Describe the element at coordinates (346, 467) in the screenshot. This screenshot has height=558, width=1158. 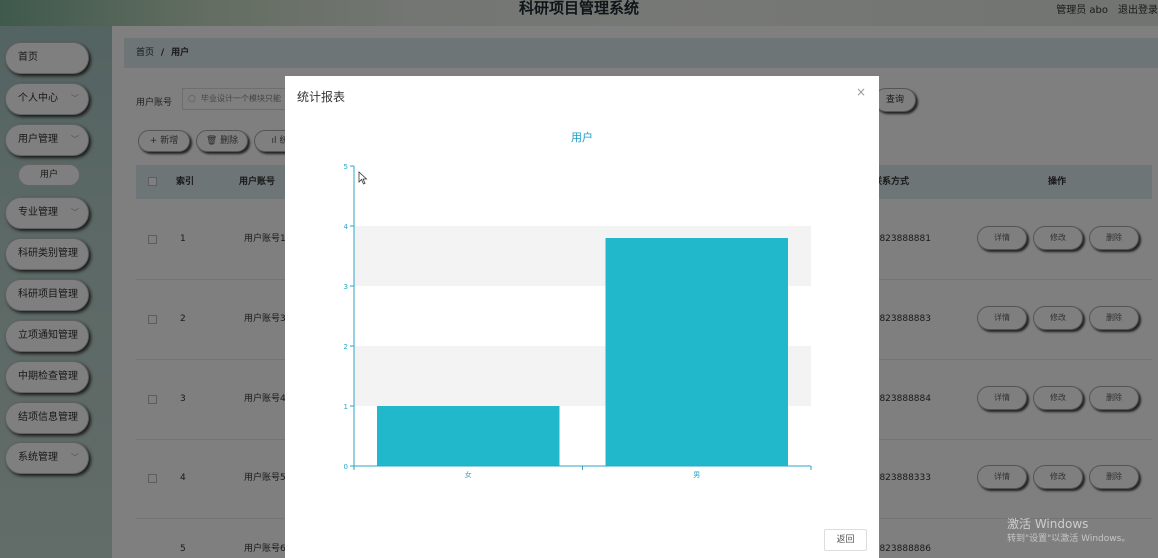
I see `y-tick-label: 0` at that location.